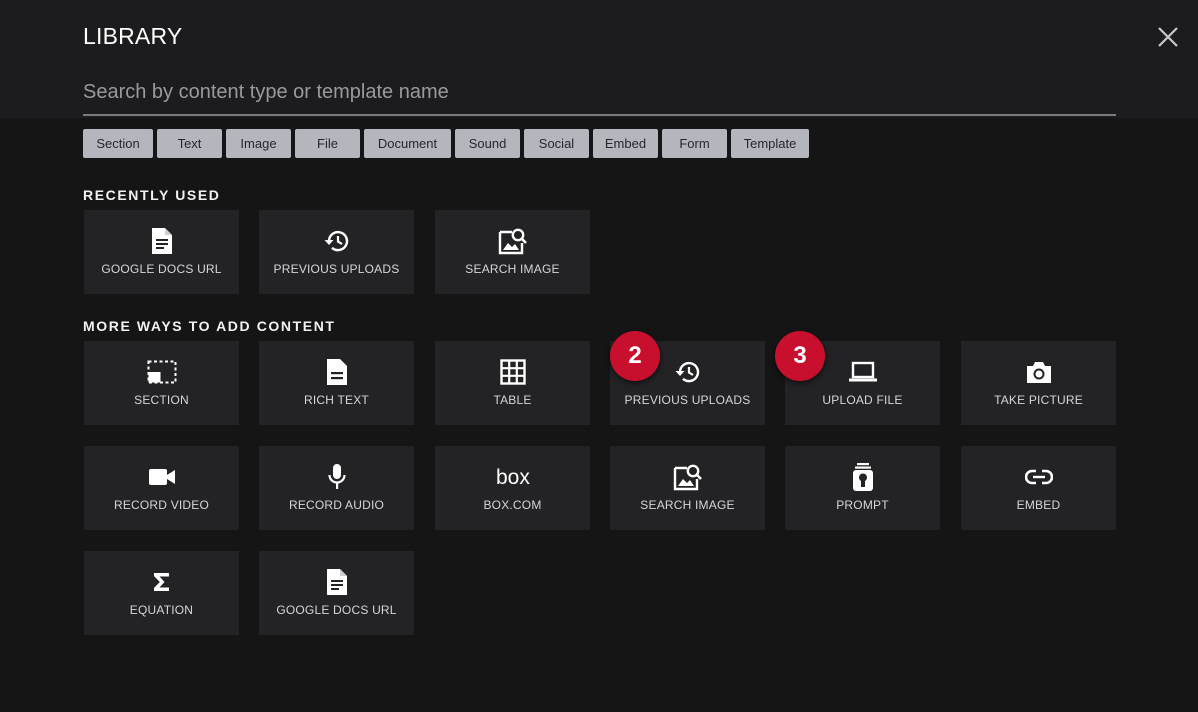 This screenshot has height=712, width=1198. Describe the element at coordinates (161, 488) in the screenshot. I see `tile-record-video: RECORD VIDEO` at that location.